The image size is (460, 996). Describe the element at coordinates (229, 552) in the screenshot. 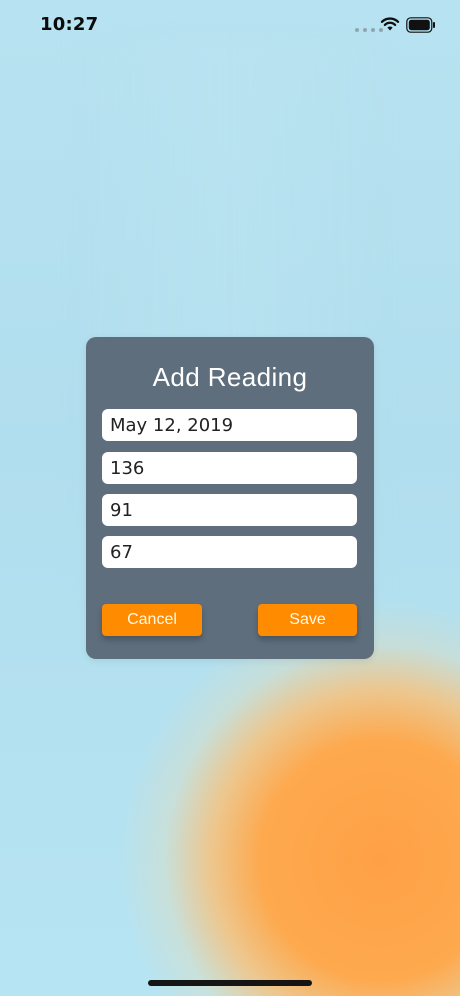

I see `pulse-field` at that location.